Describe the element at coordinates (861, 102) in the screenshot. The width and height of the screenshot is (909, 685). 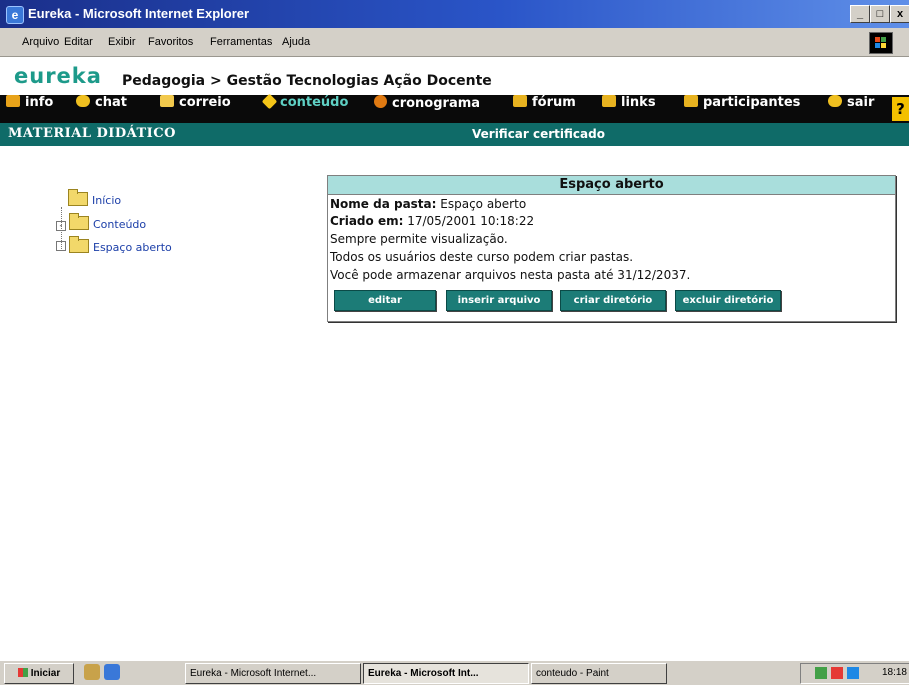
I see `nav-sair-label: sair` at that location.